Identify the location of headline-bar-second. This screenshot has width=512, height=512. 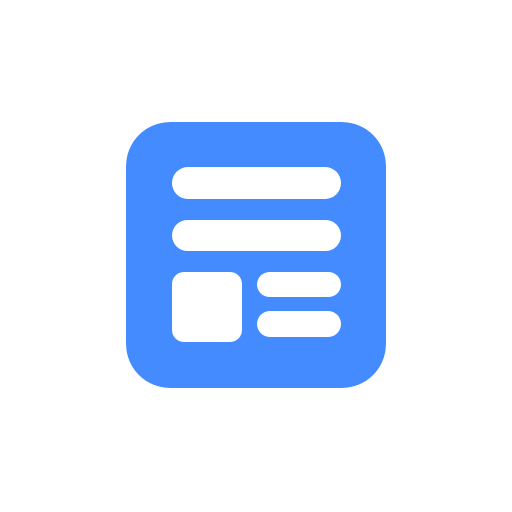
(256, 235).